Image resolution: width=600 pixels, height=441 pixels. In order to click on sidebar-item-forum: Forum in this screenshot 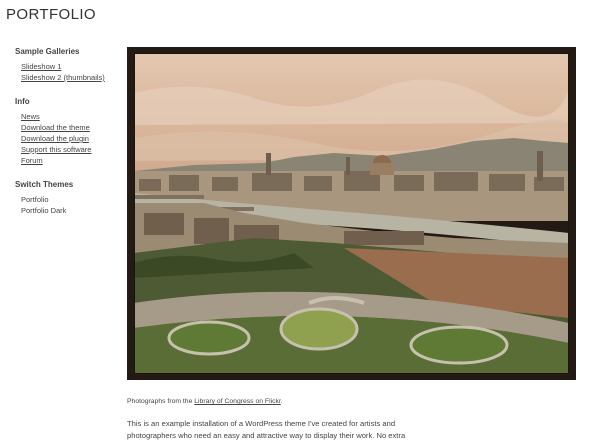, I will do `click(70, 160)`.